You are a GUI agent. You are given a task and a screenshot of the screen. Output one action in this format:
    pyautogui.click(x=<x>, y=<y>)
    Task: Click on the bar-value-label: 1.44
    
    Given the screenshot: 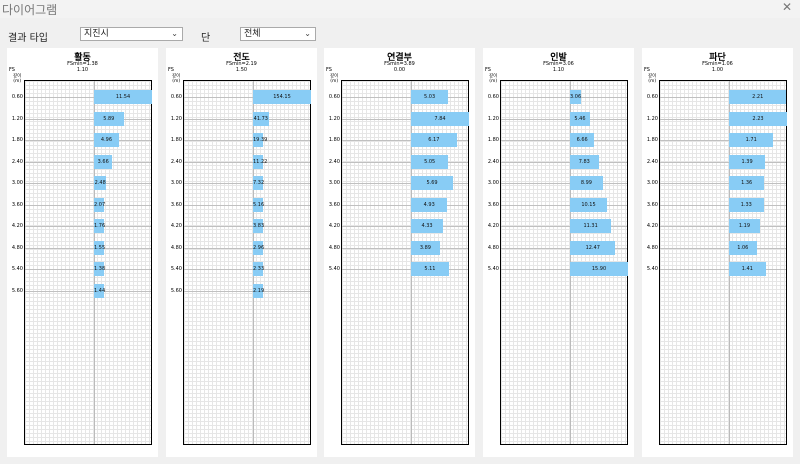 What is the action you would take?
    pyautogui.click(x=100, y=290)
    